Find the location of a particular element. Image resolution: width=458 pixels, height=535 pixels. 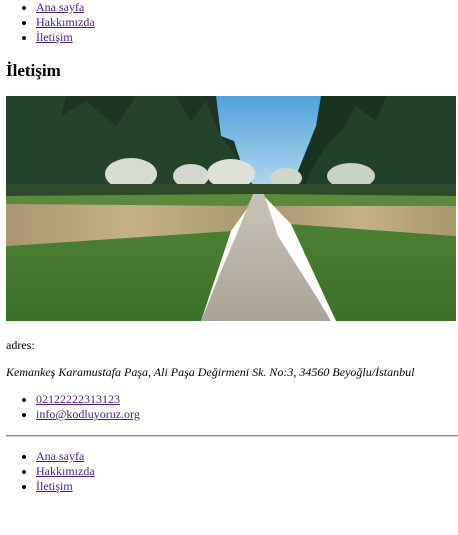

contact-list: 02122222313123 info@kodluyoruz.org is located at coordinates (229, 407).